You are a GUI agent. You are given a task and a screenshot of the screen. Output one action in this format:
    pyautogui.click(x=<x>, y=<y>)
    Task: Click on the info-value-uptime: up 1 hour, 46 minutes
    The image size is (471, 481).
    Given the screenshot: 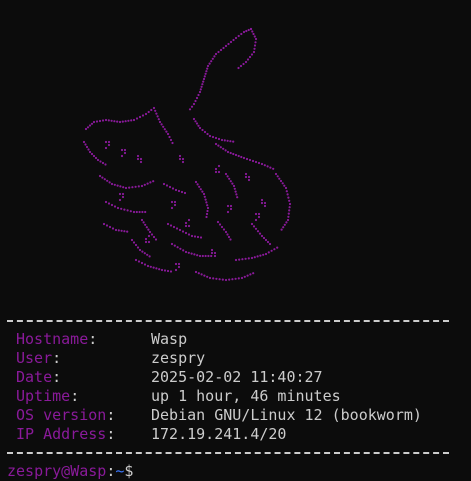 What is the action you would take?
    pyautogui.click(x=246, y=396)
    